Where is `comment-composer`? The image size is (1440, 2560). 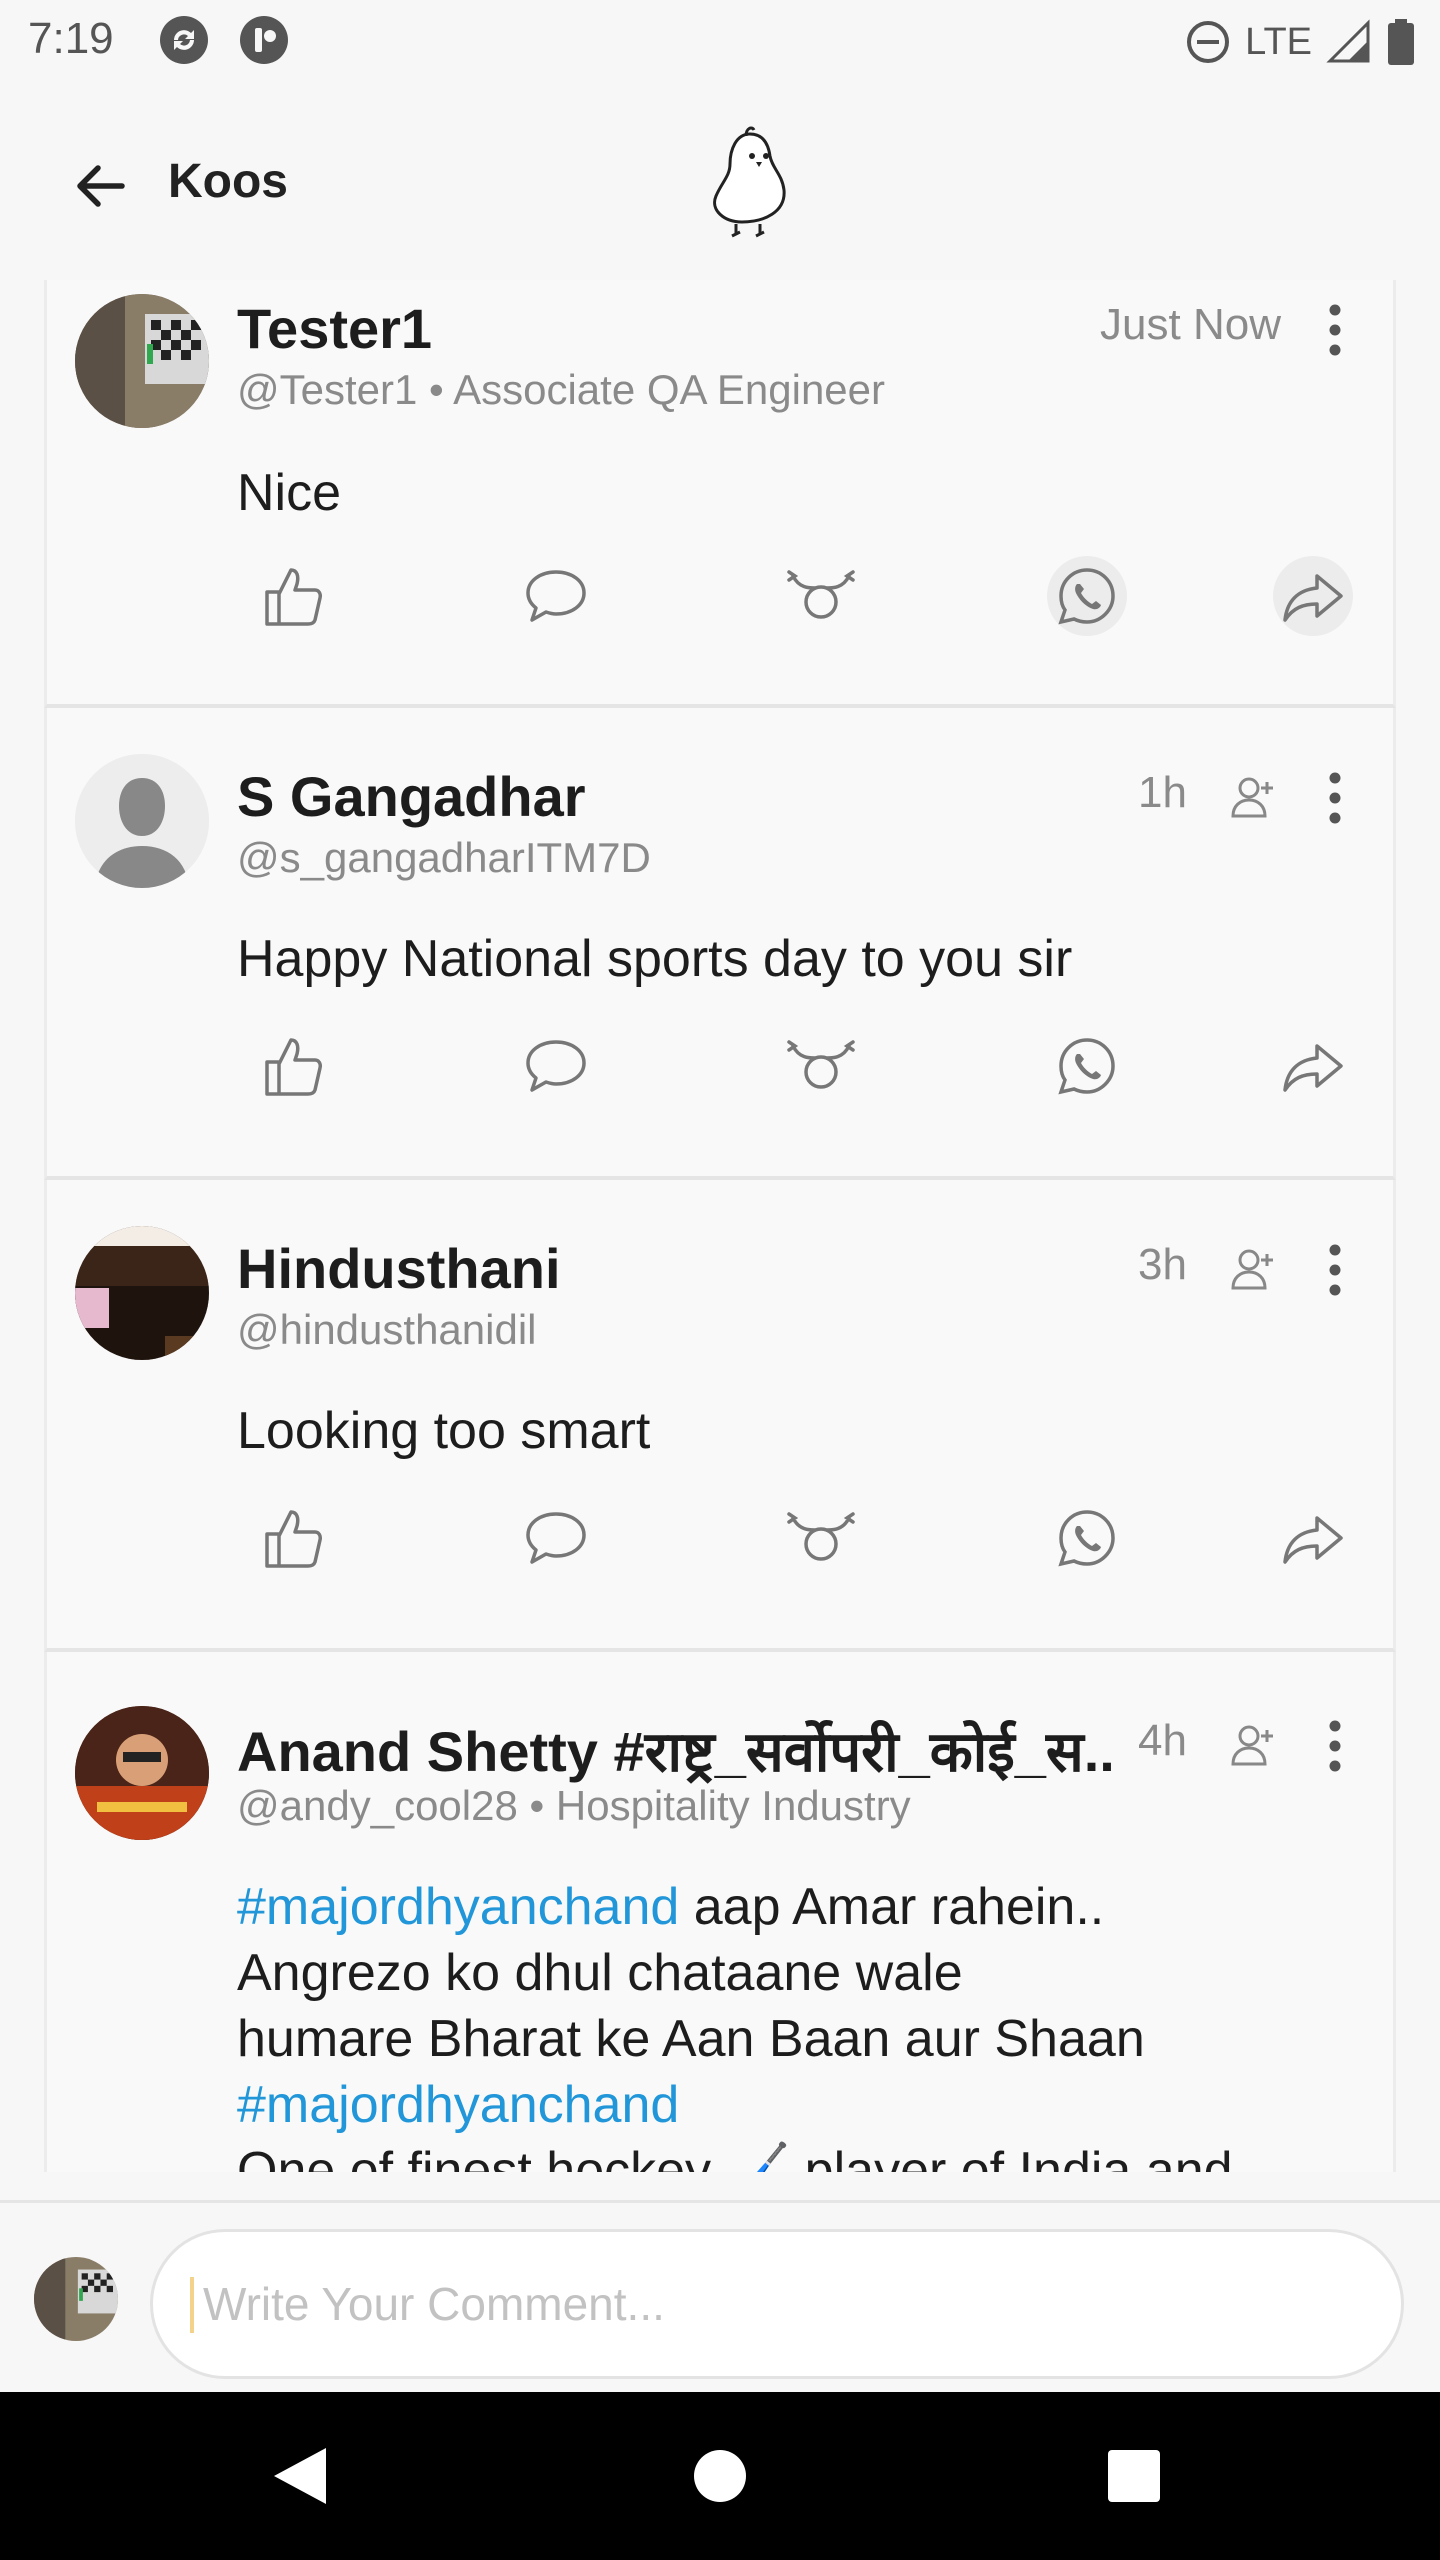
comment-composer is located at coordinates (720, 2295).